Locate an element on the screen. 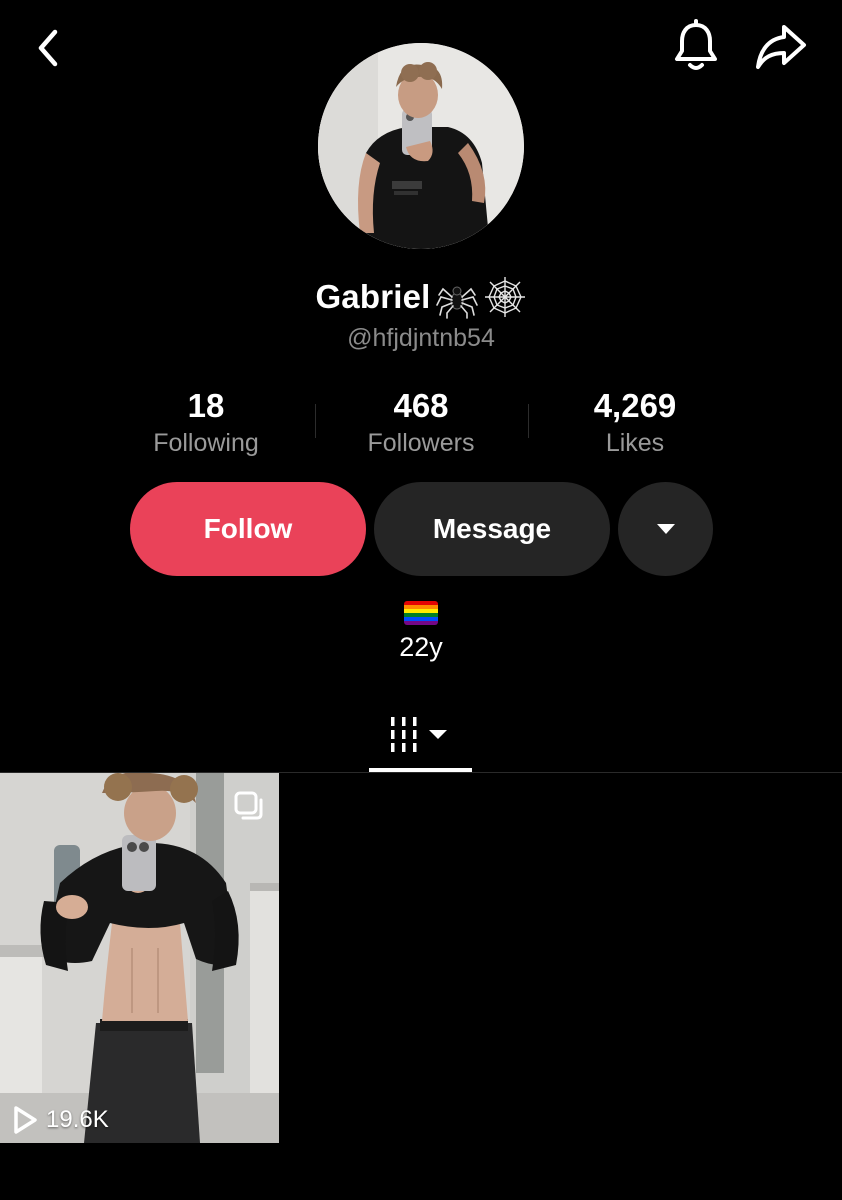  following-label: Following is located at coordinates (206, 443).